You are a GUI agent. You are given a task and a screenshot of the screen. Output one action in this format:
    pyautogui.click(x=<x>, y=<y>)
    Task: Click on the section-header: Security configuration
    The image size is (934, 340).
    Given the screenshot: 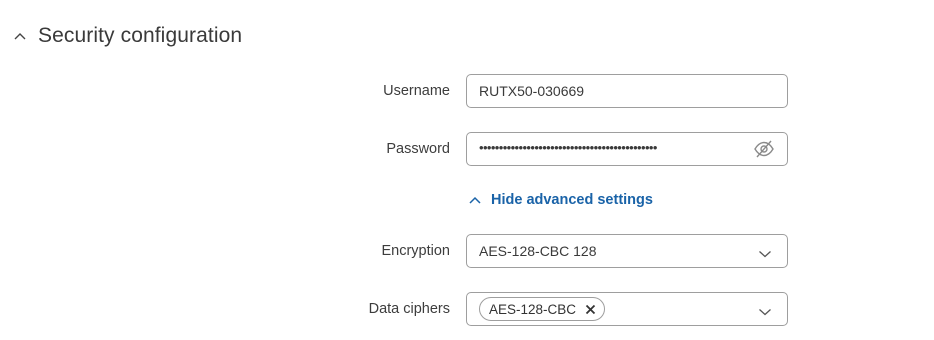 What is the action you would take?
    pyautogui.click(x=128, y=36)
    